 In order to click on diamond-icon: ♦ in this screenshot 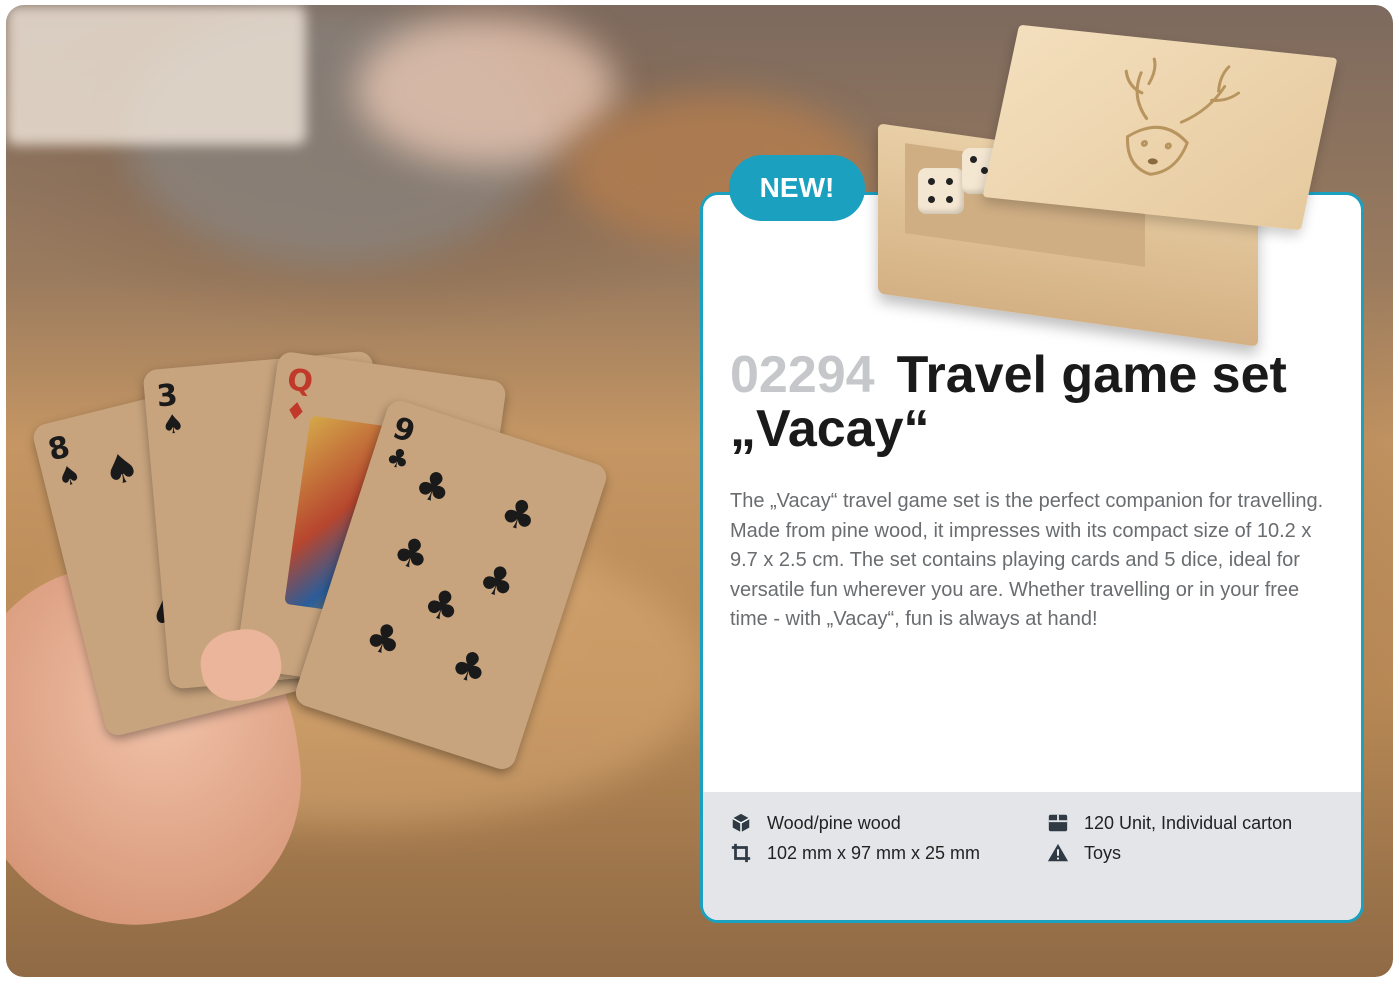, I will do `click(296, 411)`.